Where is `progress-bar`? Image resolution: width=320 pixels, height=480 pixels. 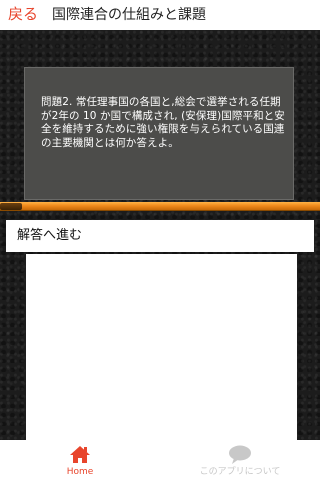
progress-bar is located at coordinates (160, 206).